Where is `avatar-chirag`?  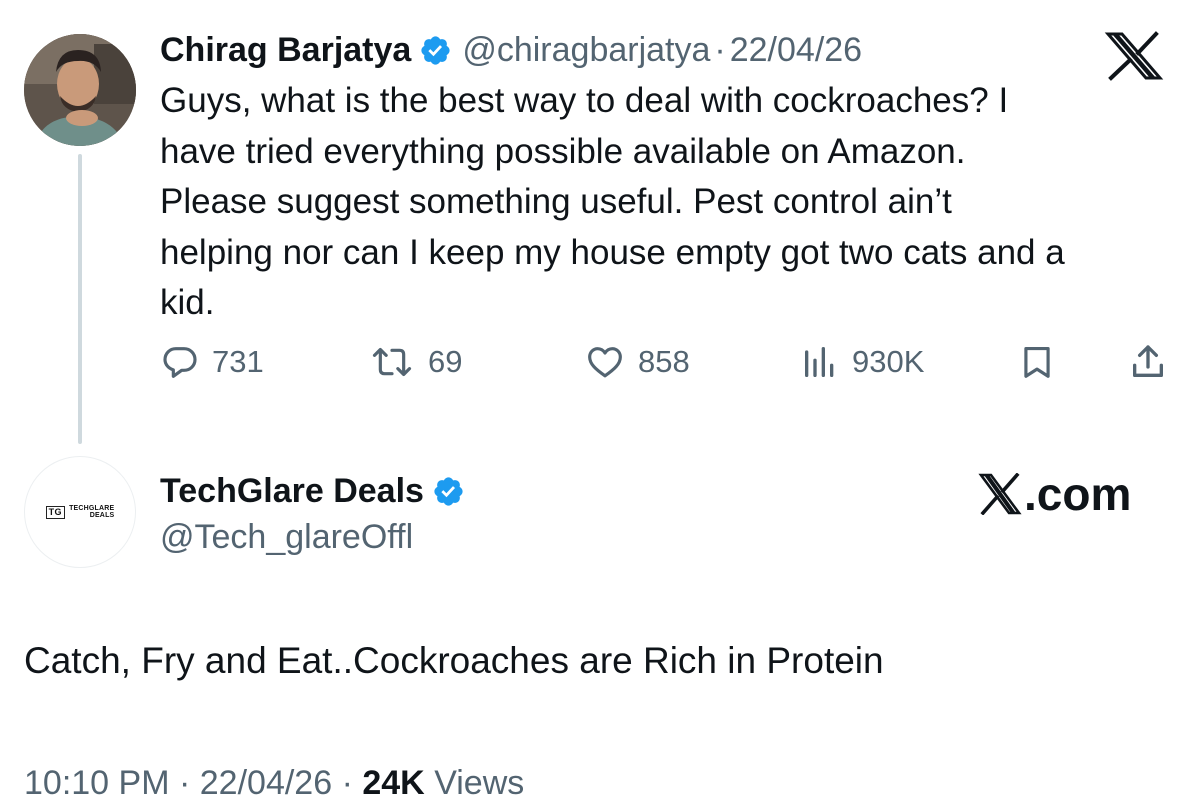 avatar-chirag is located at coordinates (80, 90).